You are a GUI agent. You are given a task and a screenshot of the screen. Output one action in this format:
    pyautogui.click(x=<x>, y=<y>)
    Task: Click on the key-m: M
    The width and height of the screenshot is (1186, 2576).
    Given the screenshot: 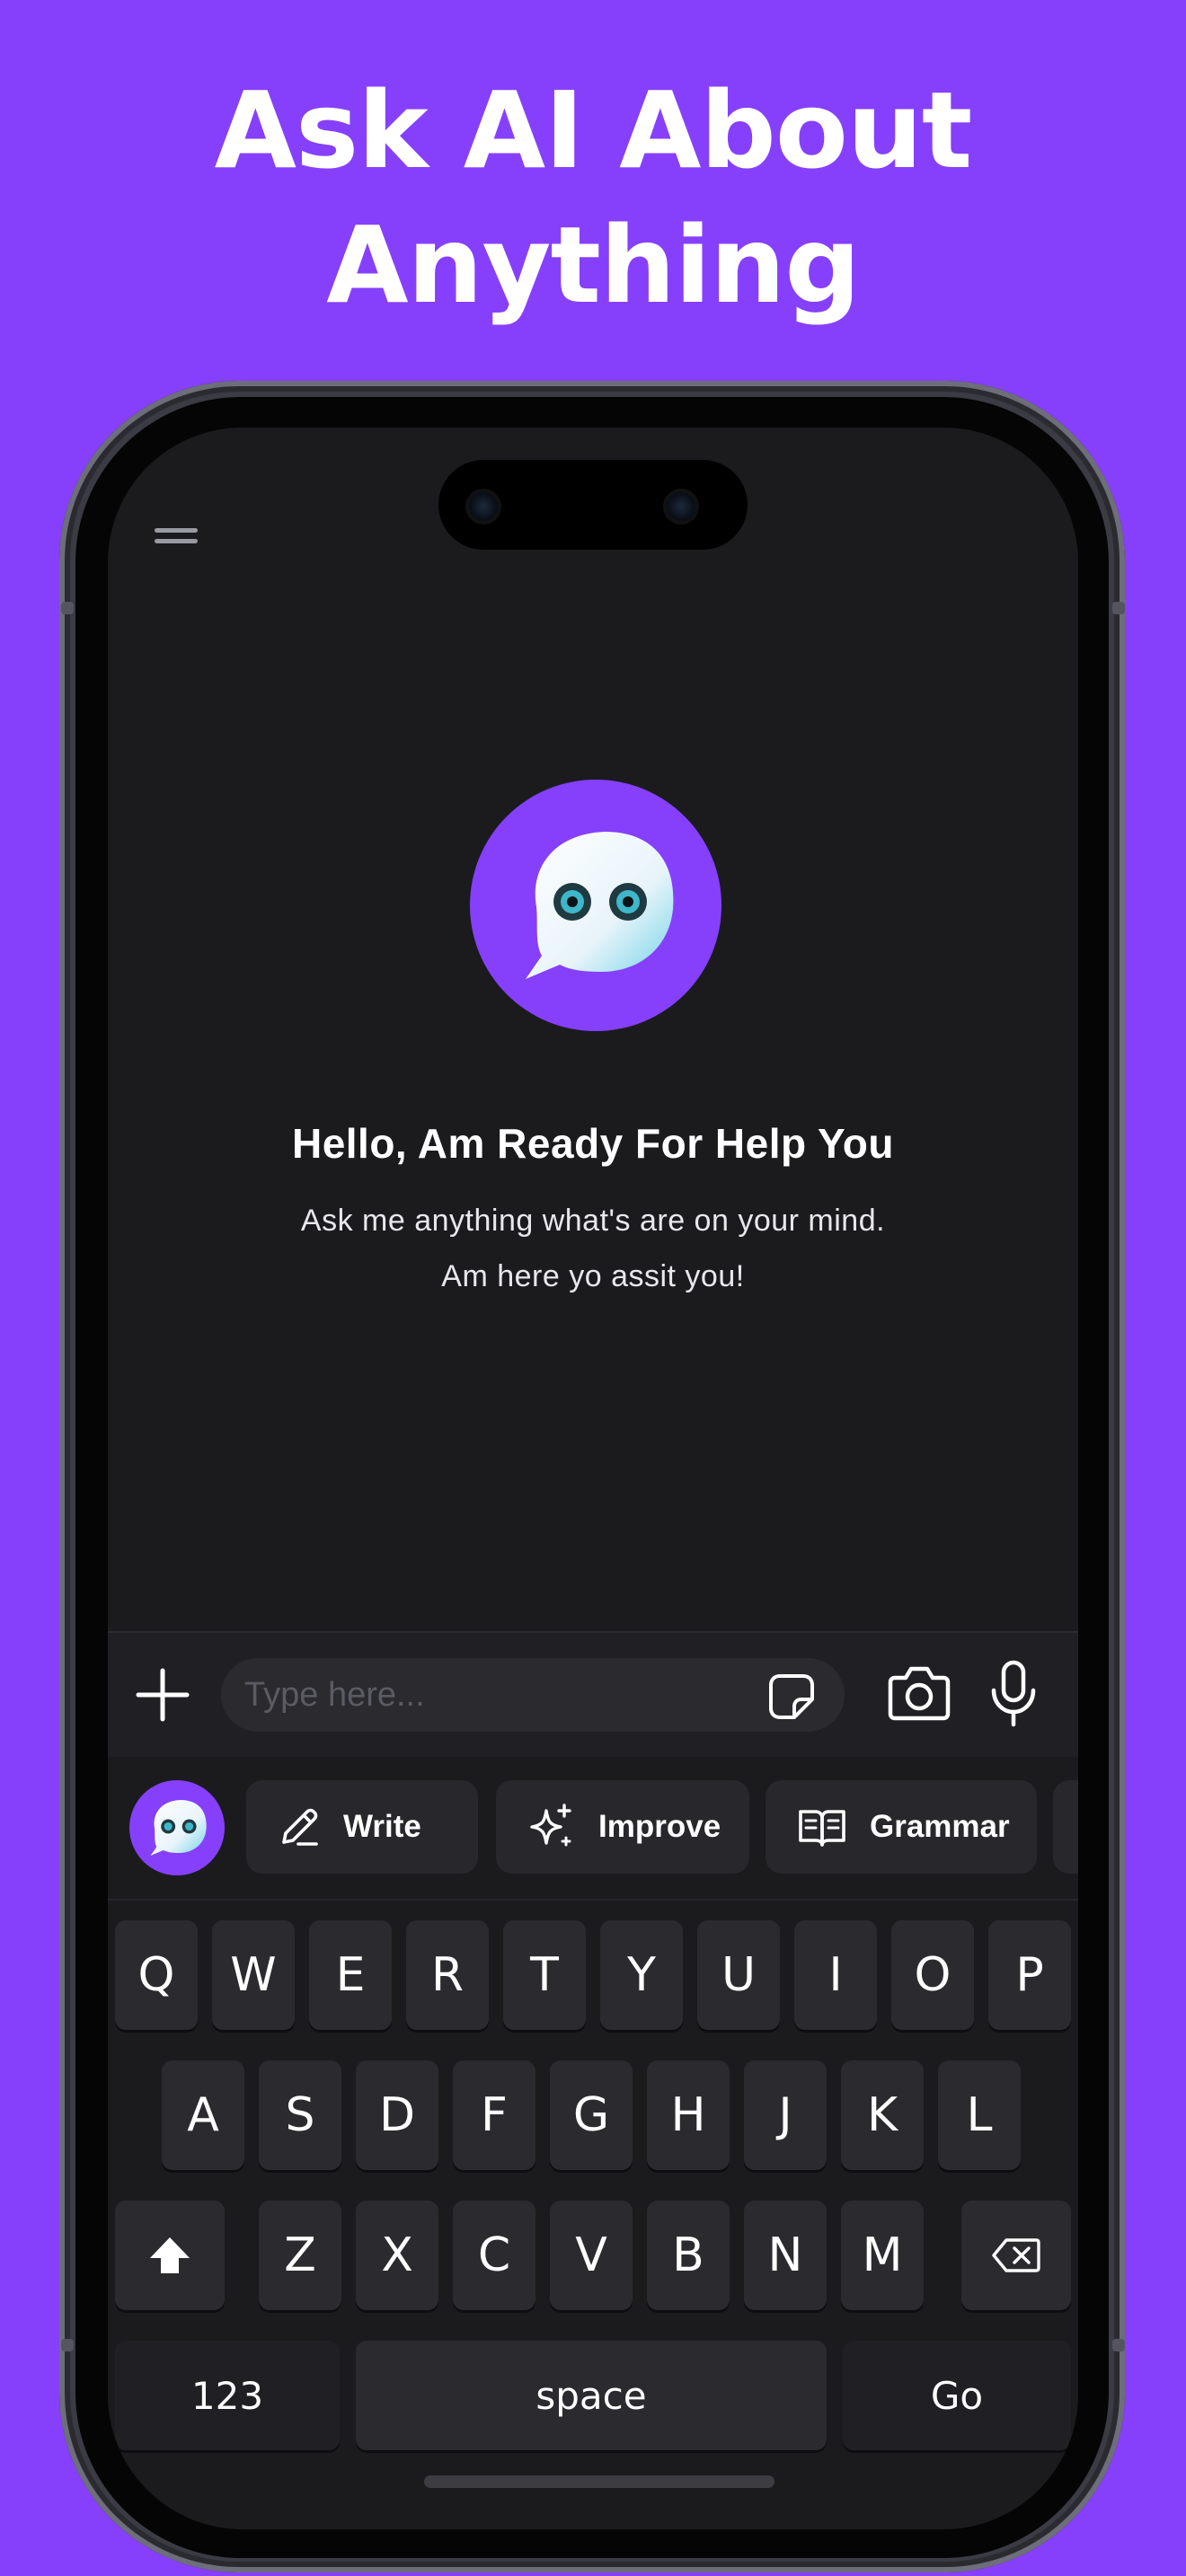 What is the action you would take?
    pyautogui.click(x=882, y=2255)
    